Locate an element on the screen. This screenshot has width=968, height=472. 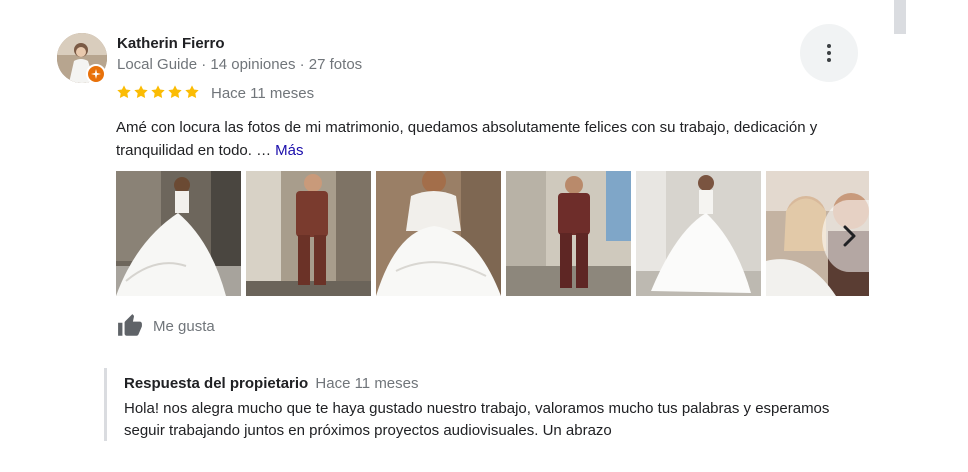
like-button: Me gusta is located at coordinates (165, 326).